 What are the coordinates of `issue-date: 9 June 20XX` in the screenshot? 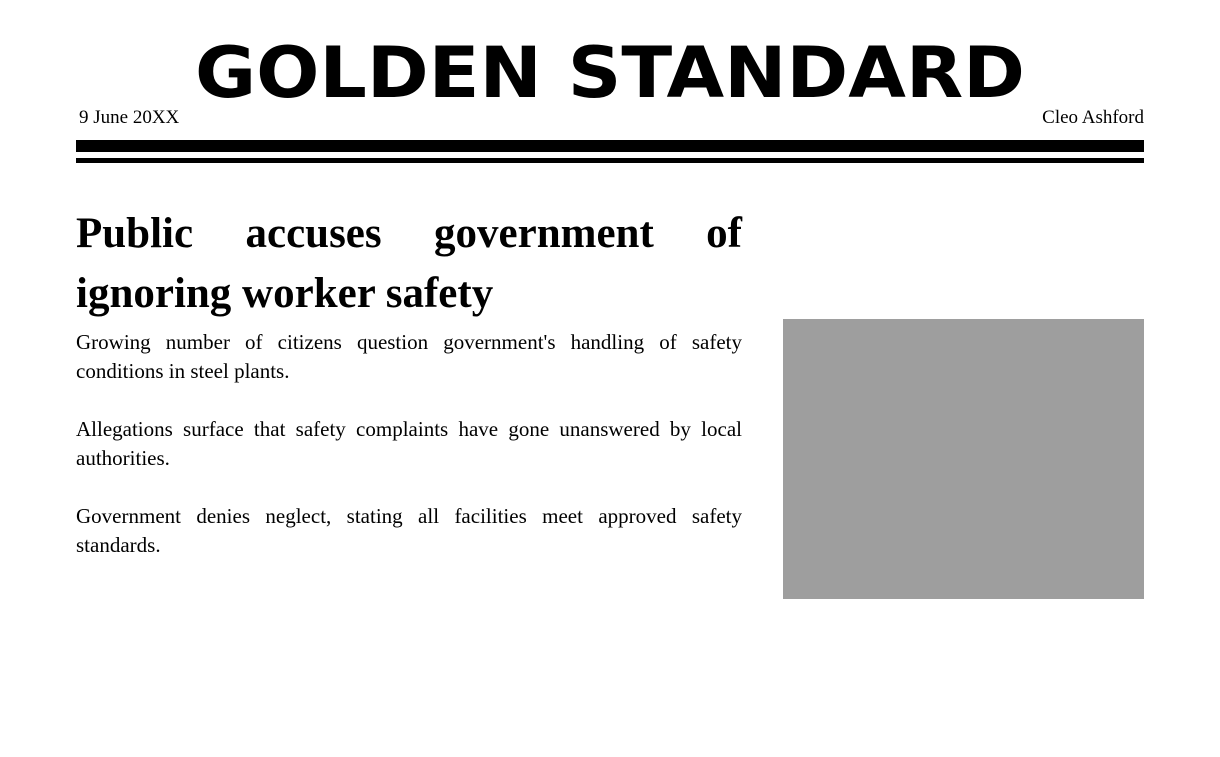 It's located at (129, 117).